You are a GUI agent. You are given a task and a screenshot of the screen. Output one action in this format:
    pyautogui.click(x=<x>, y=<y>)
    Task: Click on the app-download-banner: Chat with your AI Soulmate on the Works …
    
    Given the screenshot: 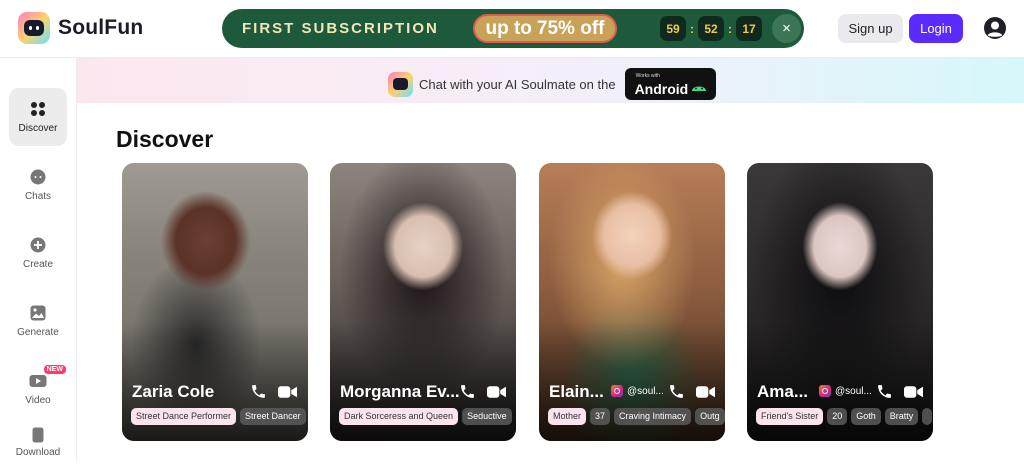 What is the action you would take?
    pyautogui.click(x=550, y=80)
    